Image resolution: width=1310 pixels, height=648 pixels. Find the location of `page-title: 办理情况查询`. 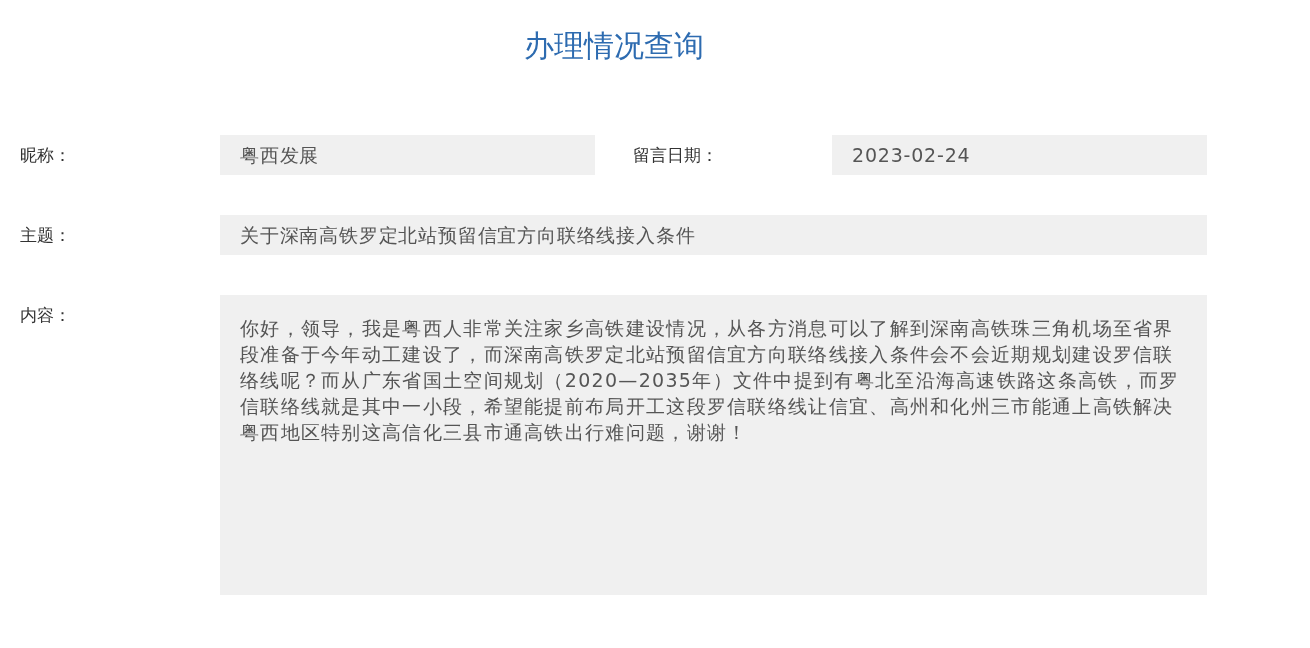

page-title: 办理情况查询 is located at coordinates (613, 46).